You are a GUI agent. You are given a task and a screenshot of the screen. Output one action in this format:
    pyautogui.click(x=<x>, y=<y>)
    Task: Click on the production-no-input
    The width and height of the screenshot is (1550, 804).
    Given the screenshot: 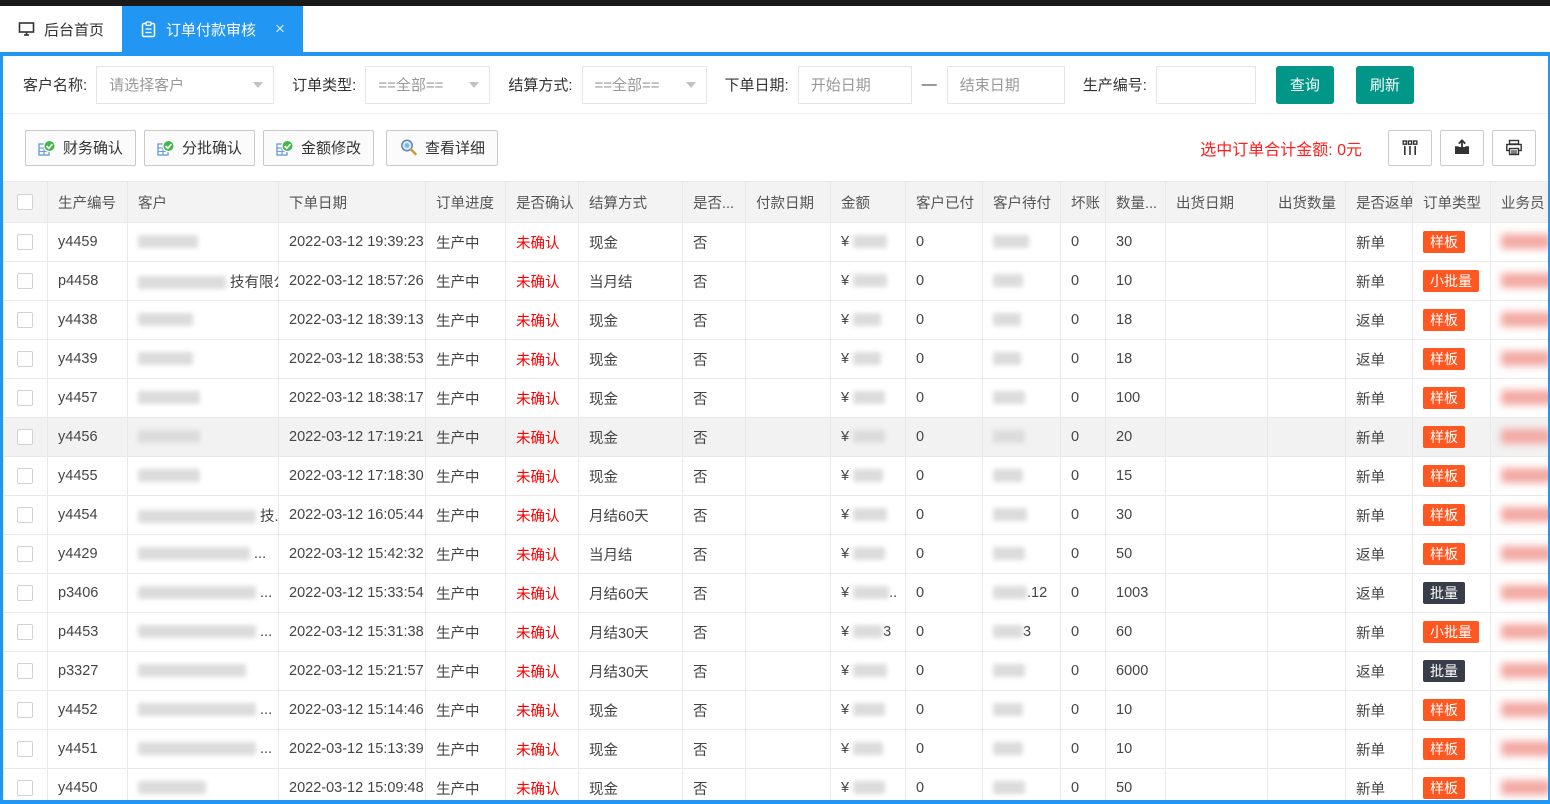 What is the action you would take?
    pyautogui.click(x=1205, y=84)
    